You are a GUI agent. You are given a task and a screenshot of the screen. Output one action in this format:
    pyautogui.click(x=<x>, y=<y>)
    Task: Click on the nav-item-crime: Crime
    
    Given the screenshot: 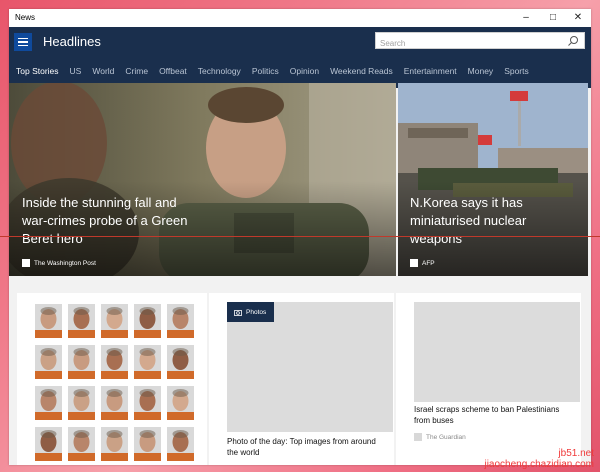 What is the action you would take?
    pyautogui.click(x=136, y=71)
    